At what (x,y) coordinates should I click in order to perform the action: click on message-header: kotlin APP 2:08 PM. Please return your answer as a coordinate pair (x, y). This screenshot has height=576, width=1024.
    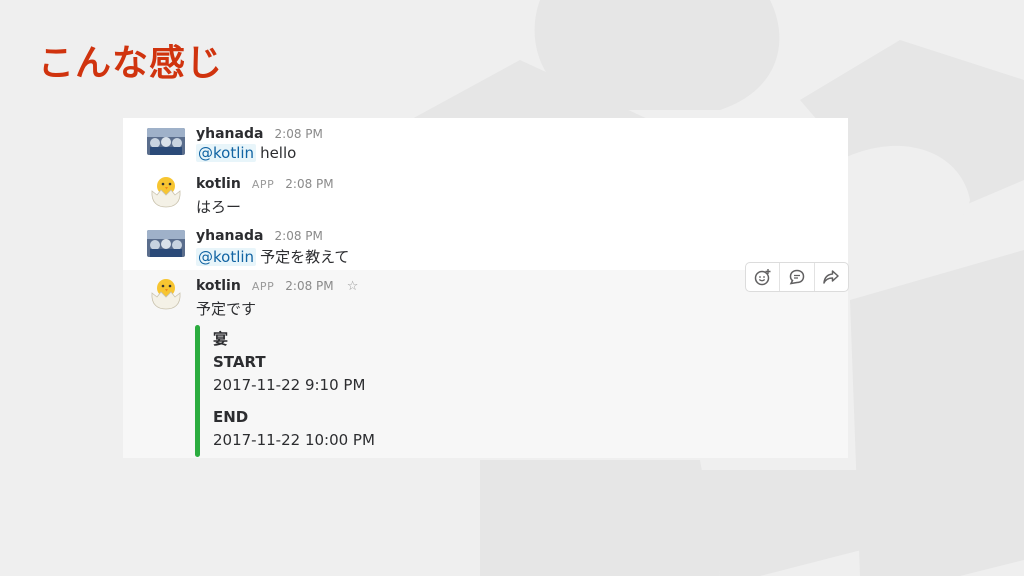
    Looking at the image, I should click on (265, 182).